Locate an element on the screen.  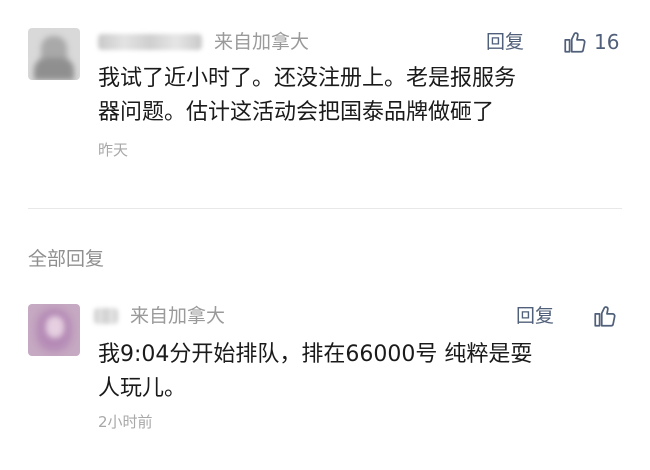
comment-text-line: 我试了近小时了。还没注册上。老是报服务 is located at coordinates (307, 78).